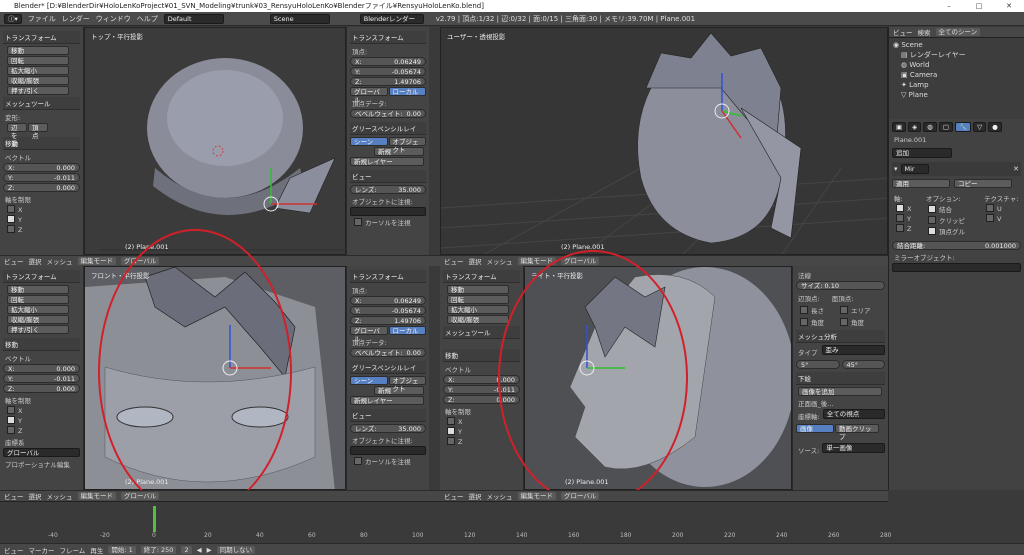 The height and width of the screenshot is (555, 1024). I want to click on vp4-mesh-menu: メッシュ, so click(500, 496).